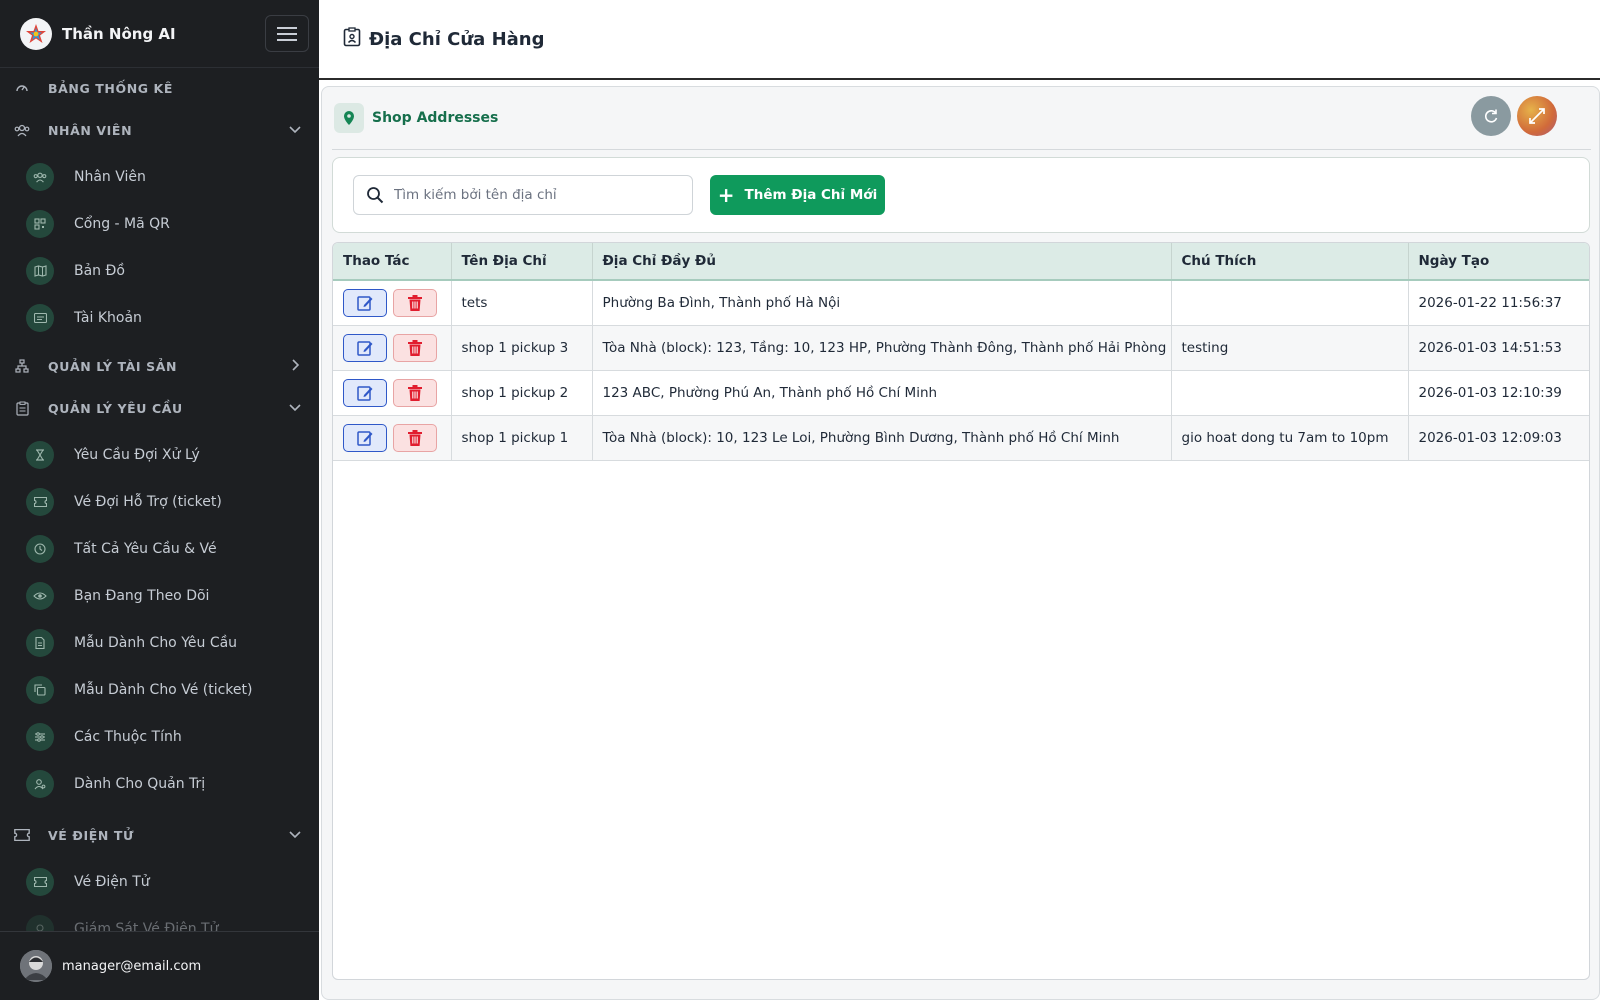 Image resolution: width=1600 pixels, height=1000 pixels. What do you see at coordinates (159, 643) in the screenshot?
I see `sidebar-item-request-templates: Mẫu Dành Cho Yêu Cầu` at bounding box center [159, 643].